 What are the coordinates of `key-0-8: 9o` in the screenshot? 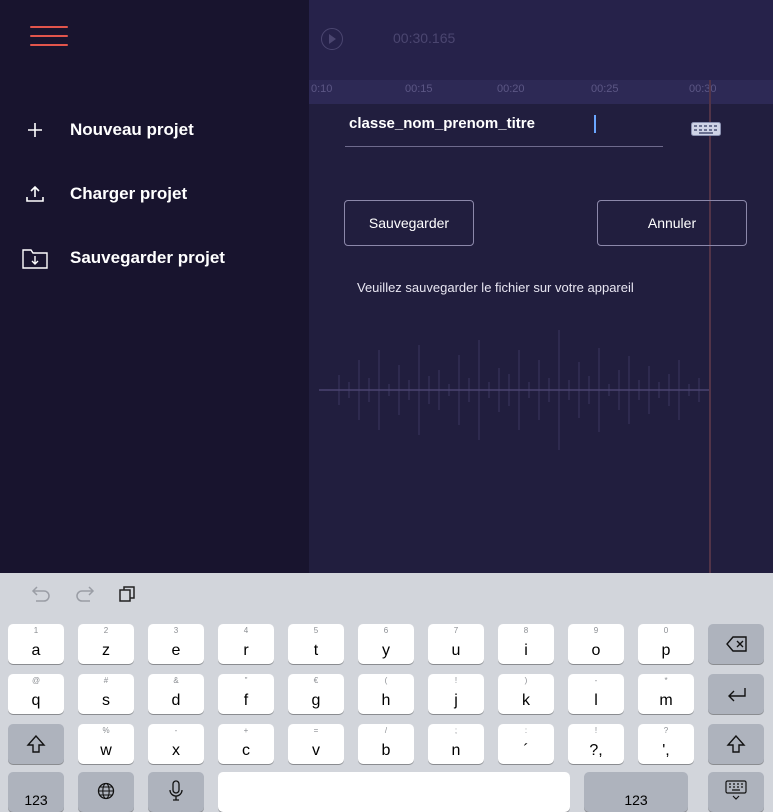 It's located at (596, 644).